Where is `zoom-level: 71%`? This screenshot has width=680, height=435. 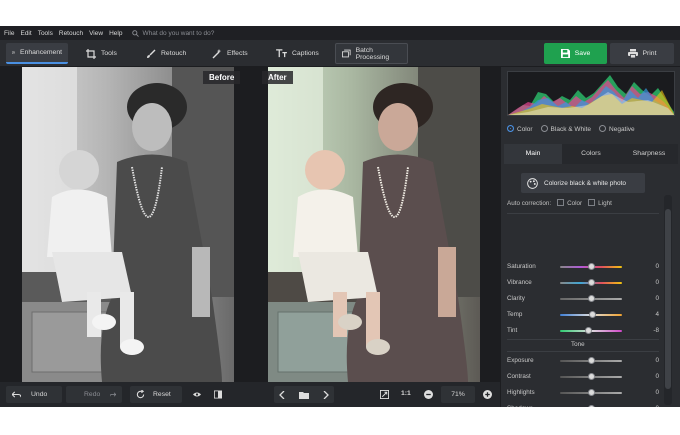 zoom-level: 71% is located at coordinates (458, 394).